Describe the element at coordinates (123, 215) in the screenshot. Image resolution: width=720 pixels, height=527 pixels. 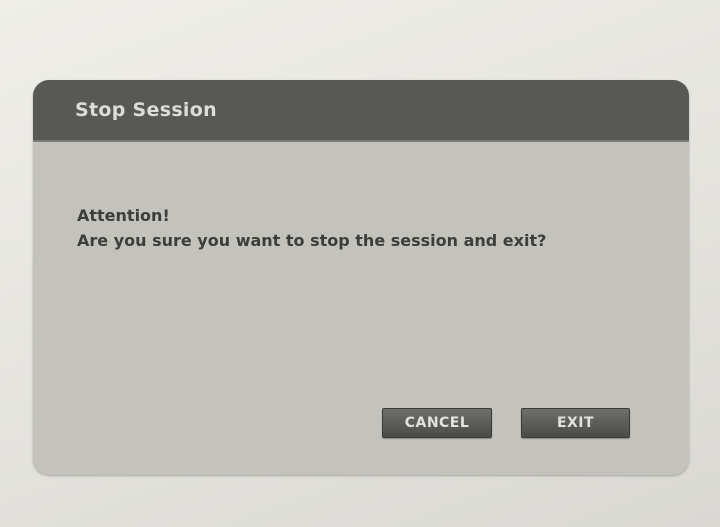
I see `message-attention: Attention!` at that location.